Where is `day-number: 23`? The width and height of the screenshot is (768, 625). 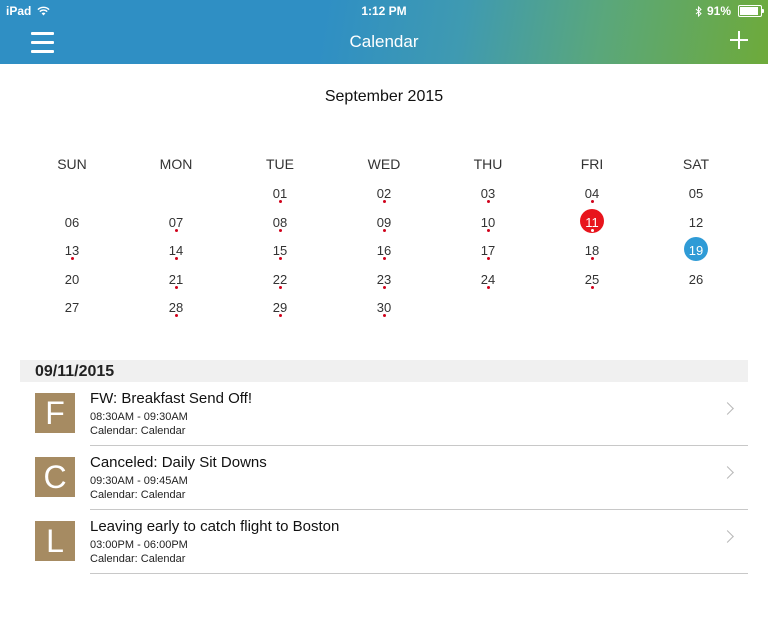 day-number: 23 is located at coordinates (384, 279).